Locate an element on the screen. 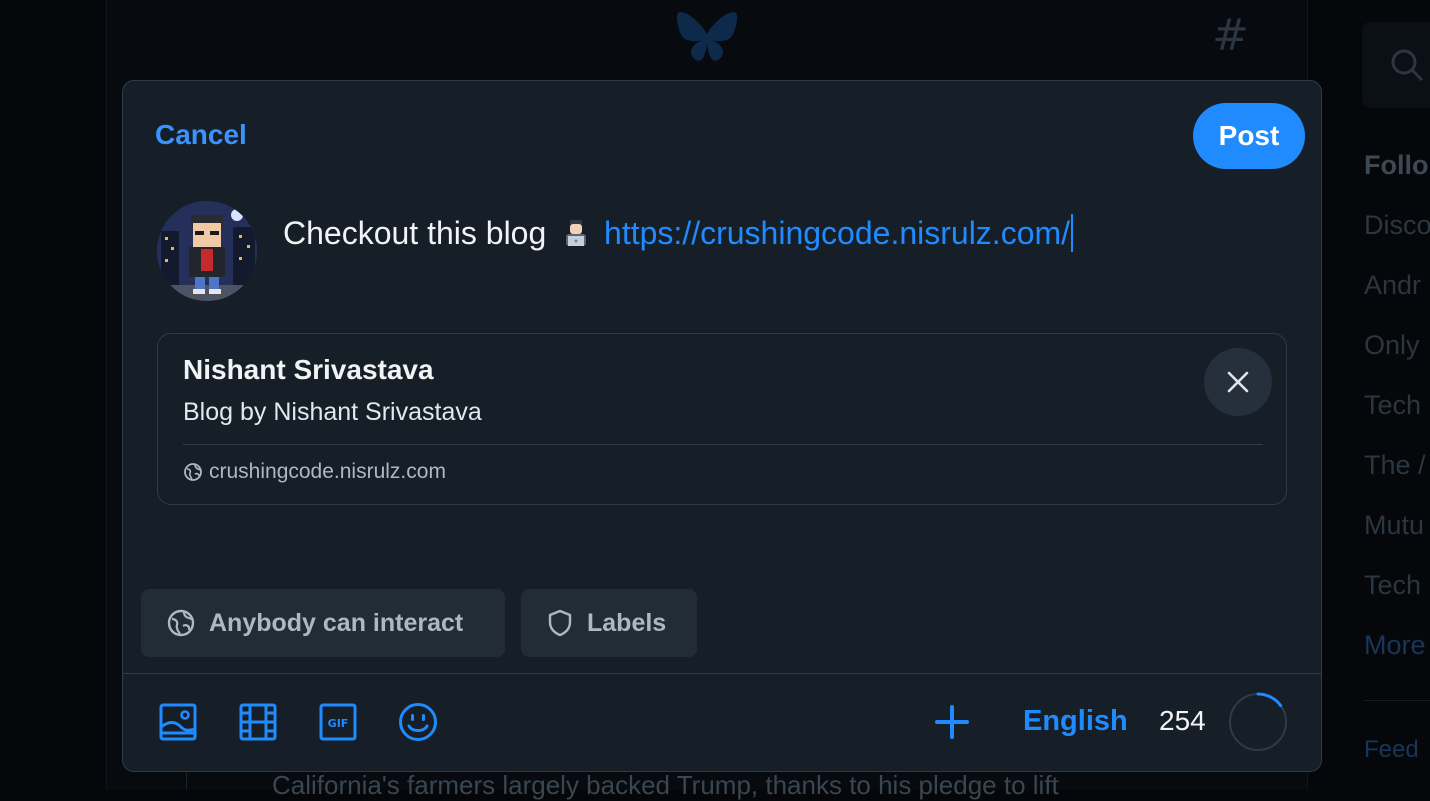 Image resolution: width=1430 pixels, height=801 pixels. toolbar-divider is located at coordinates (722, 673).